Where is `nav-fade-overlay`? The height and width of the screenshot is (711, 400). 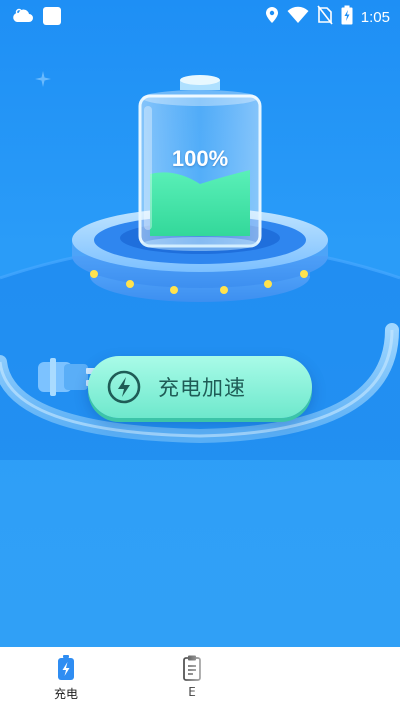 nav-fade-overlay is located at coordinates (292, 679).